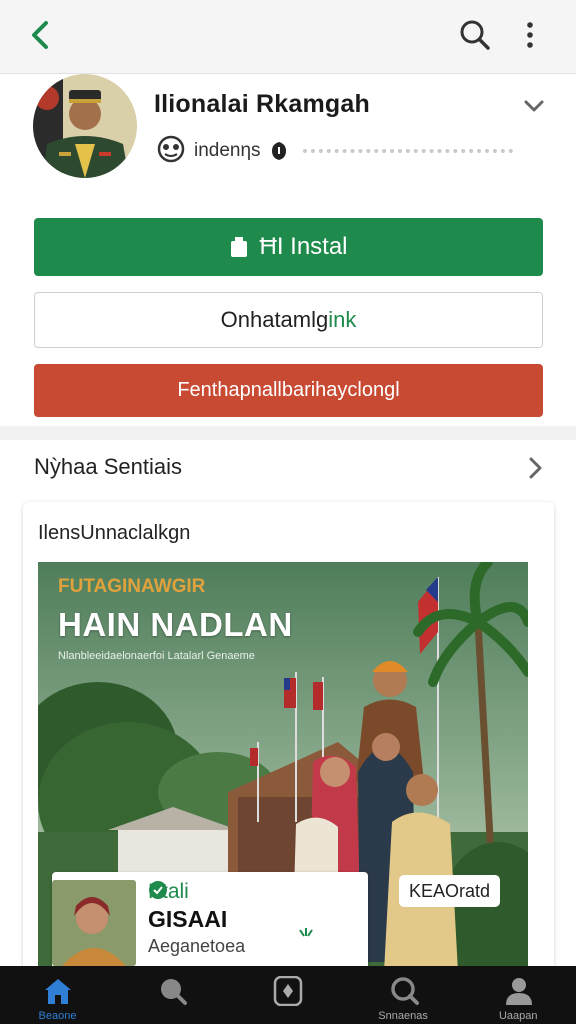 The height and width of the screenshot is (1024, 576). What do you see at coordinates (519, 991) in the screenshot?
I see `user-icon` at bounding box center [519, 991].